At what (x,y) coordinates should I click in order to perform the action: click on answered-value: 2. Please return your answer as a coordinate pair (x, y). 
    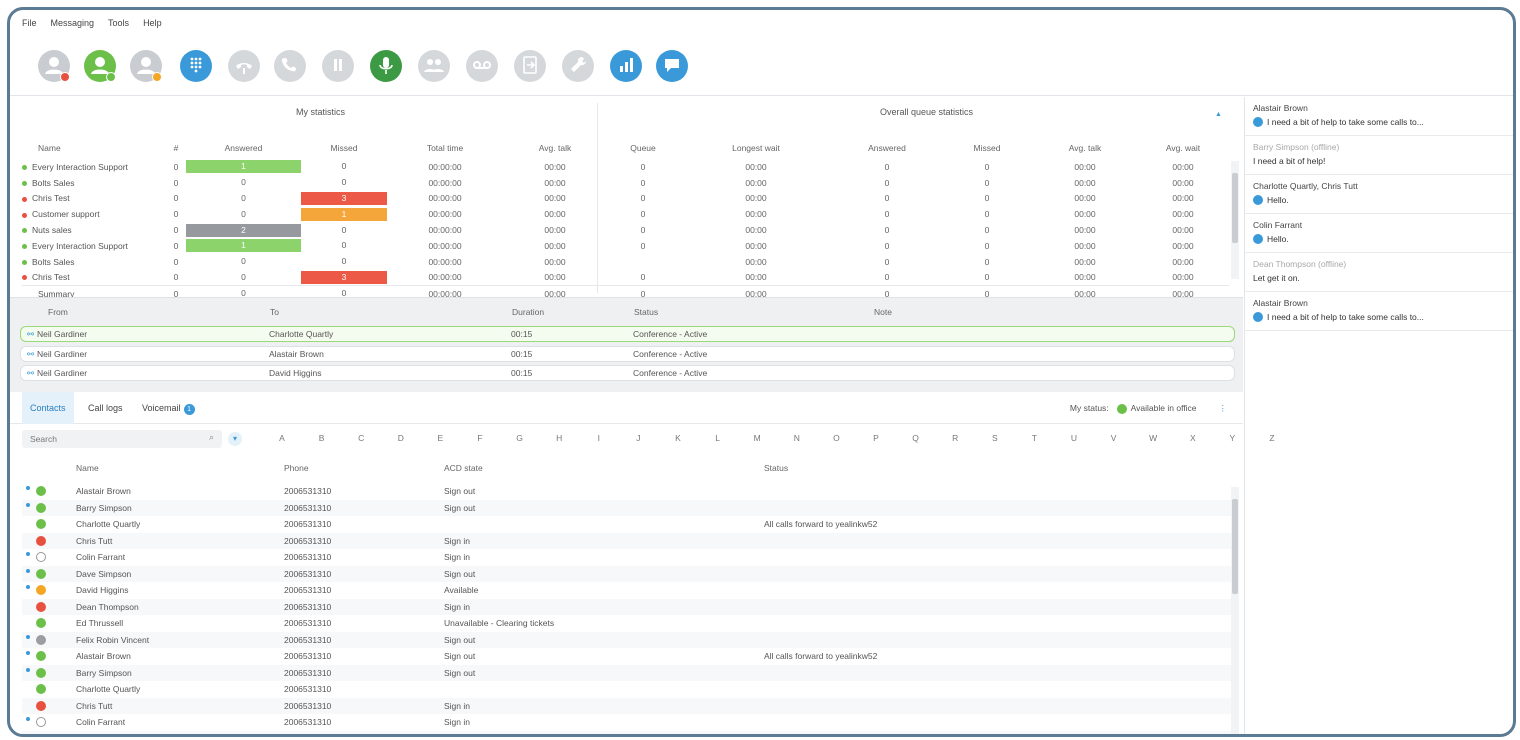
    Looking at the image, I should click on (243, 230).